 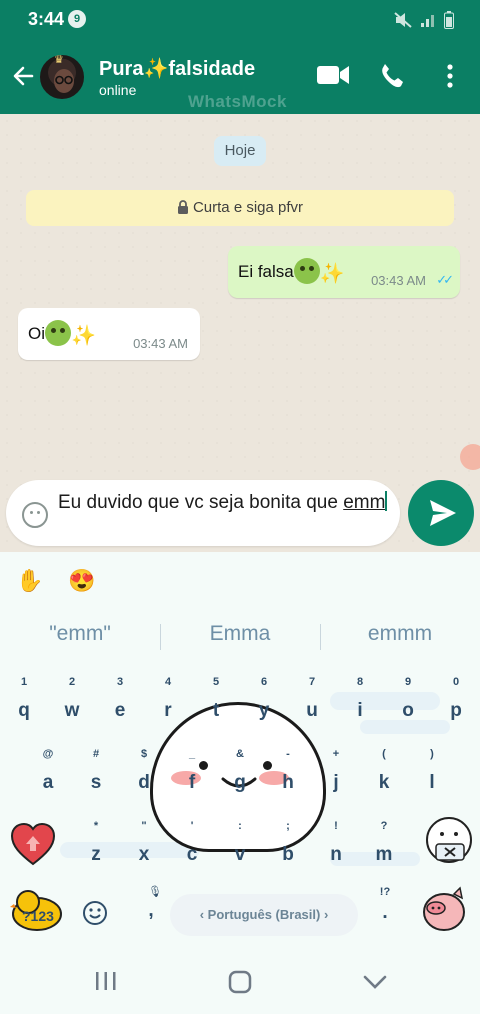 What do you see at coordinates (33, 844) in the screenshot?
I see `shift-key` at bounding box center [33, 844].